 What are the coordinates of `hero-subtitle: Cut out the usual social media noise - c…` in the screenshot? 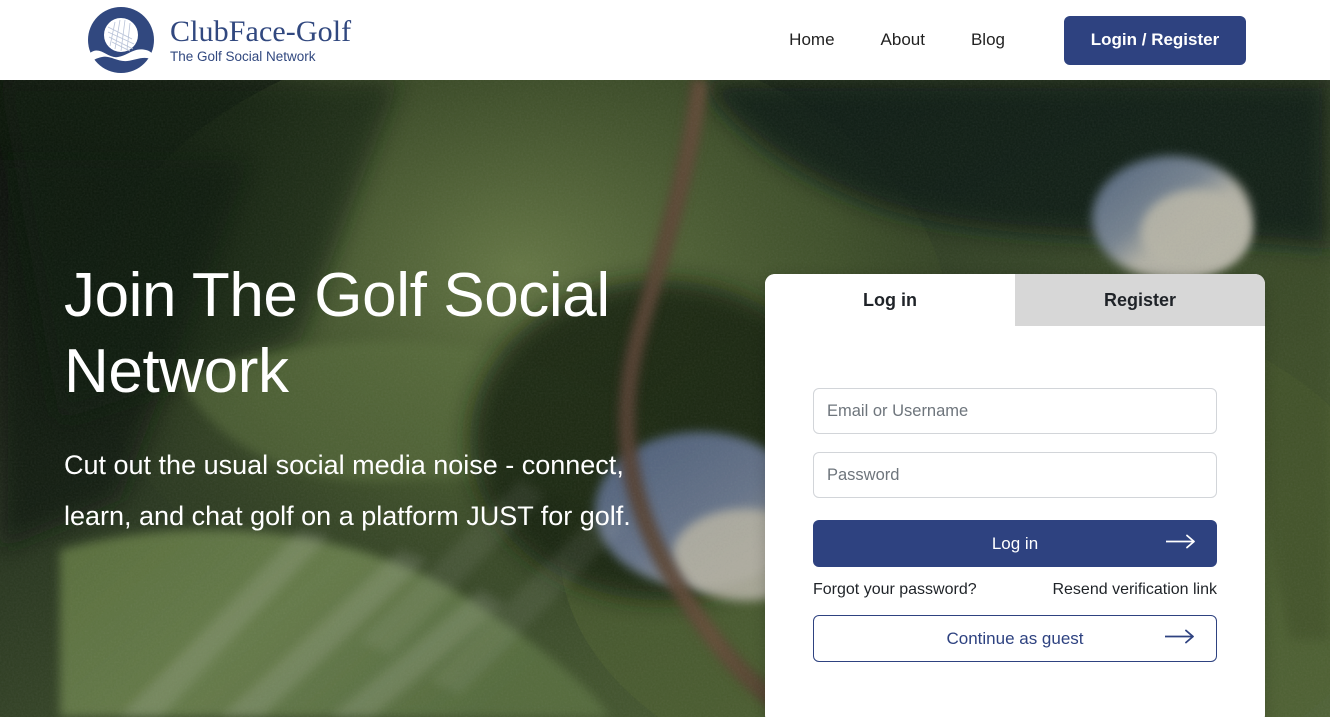 It's located at (347, 490).